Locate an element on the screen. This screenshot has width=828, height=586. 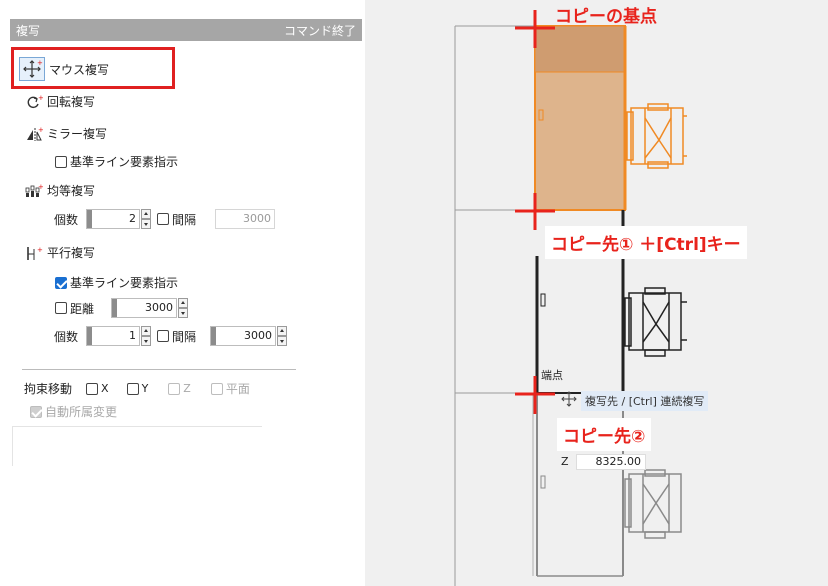
move-arrows-icon: + is located at coordinates (33, 68).